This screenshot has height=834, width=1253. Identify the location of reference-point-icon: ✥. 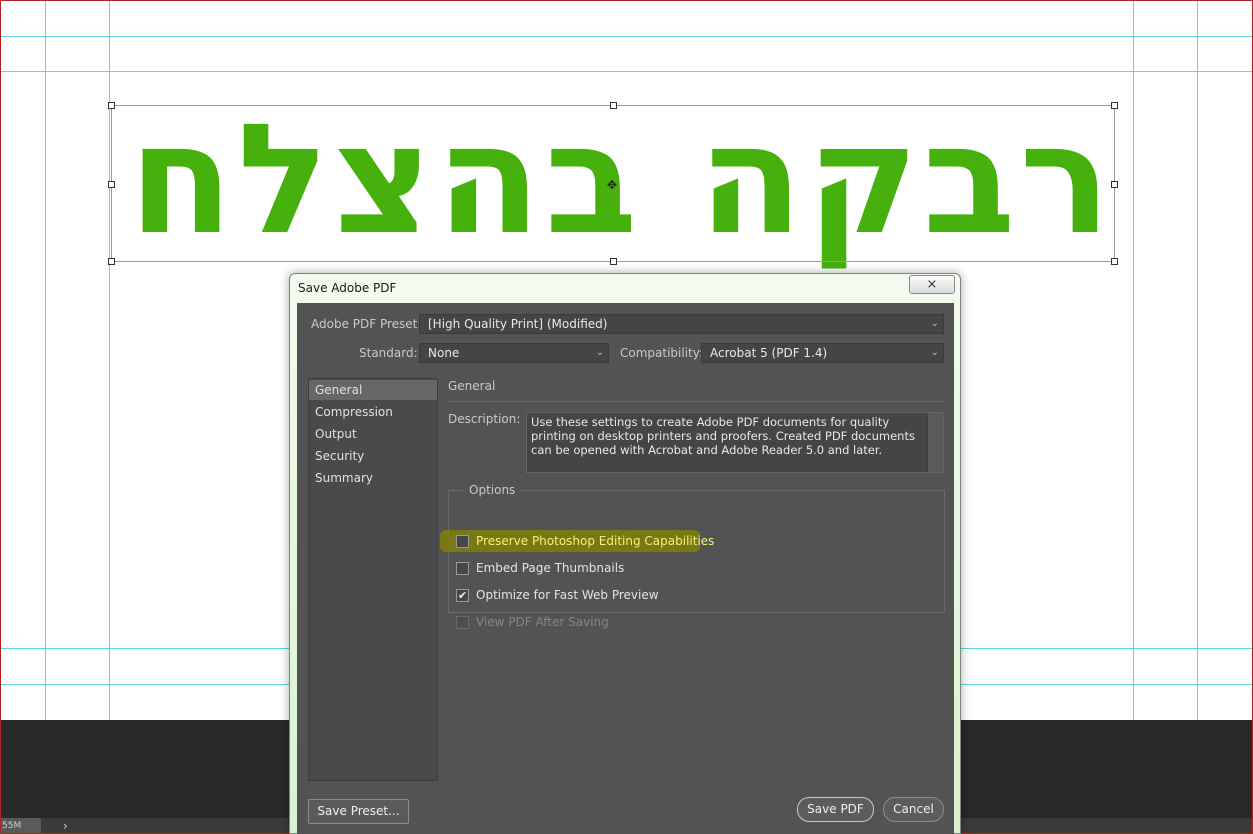
(612, 185).